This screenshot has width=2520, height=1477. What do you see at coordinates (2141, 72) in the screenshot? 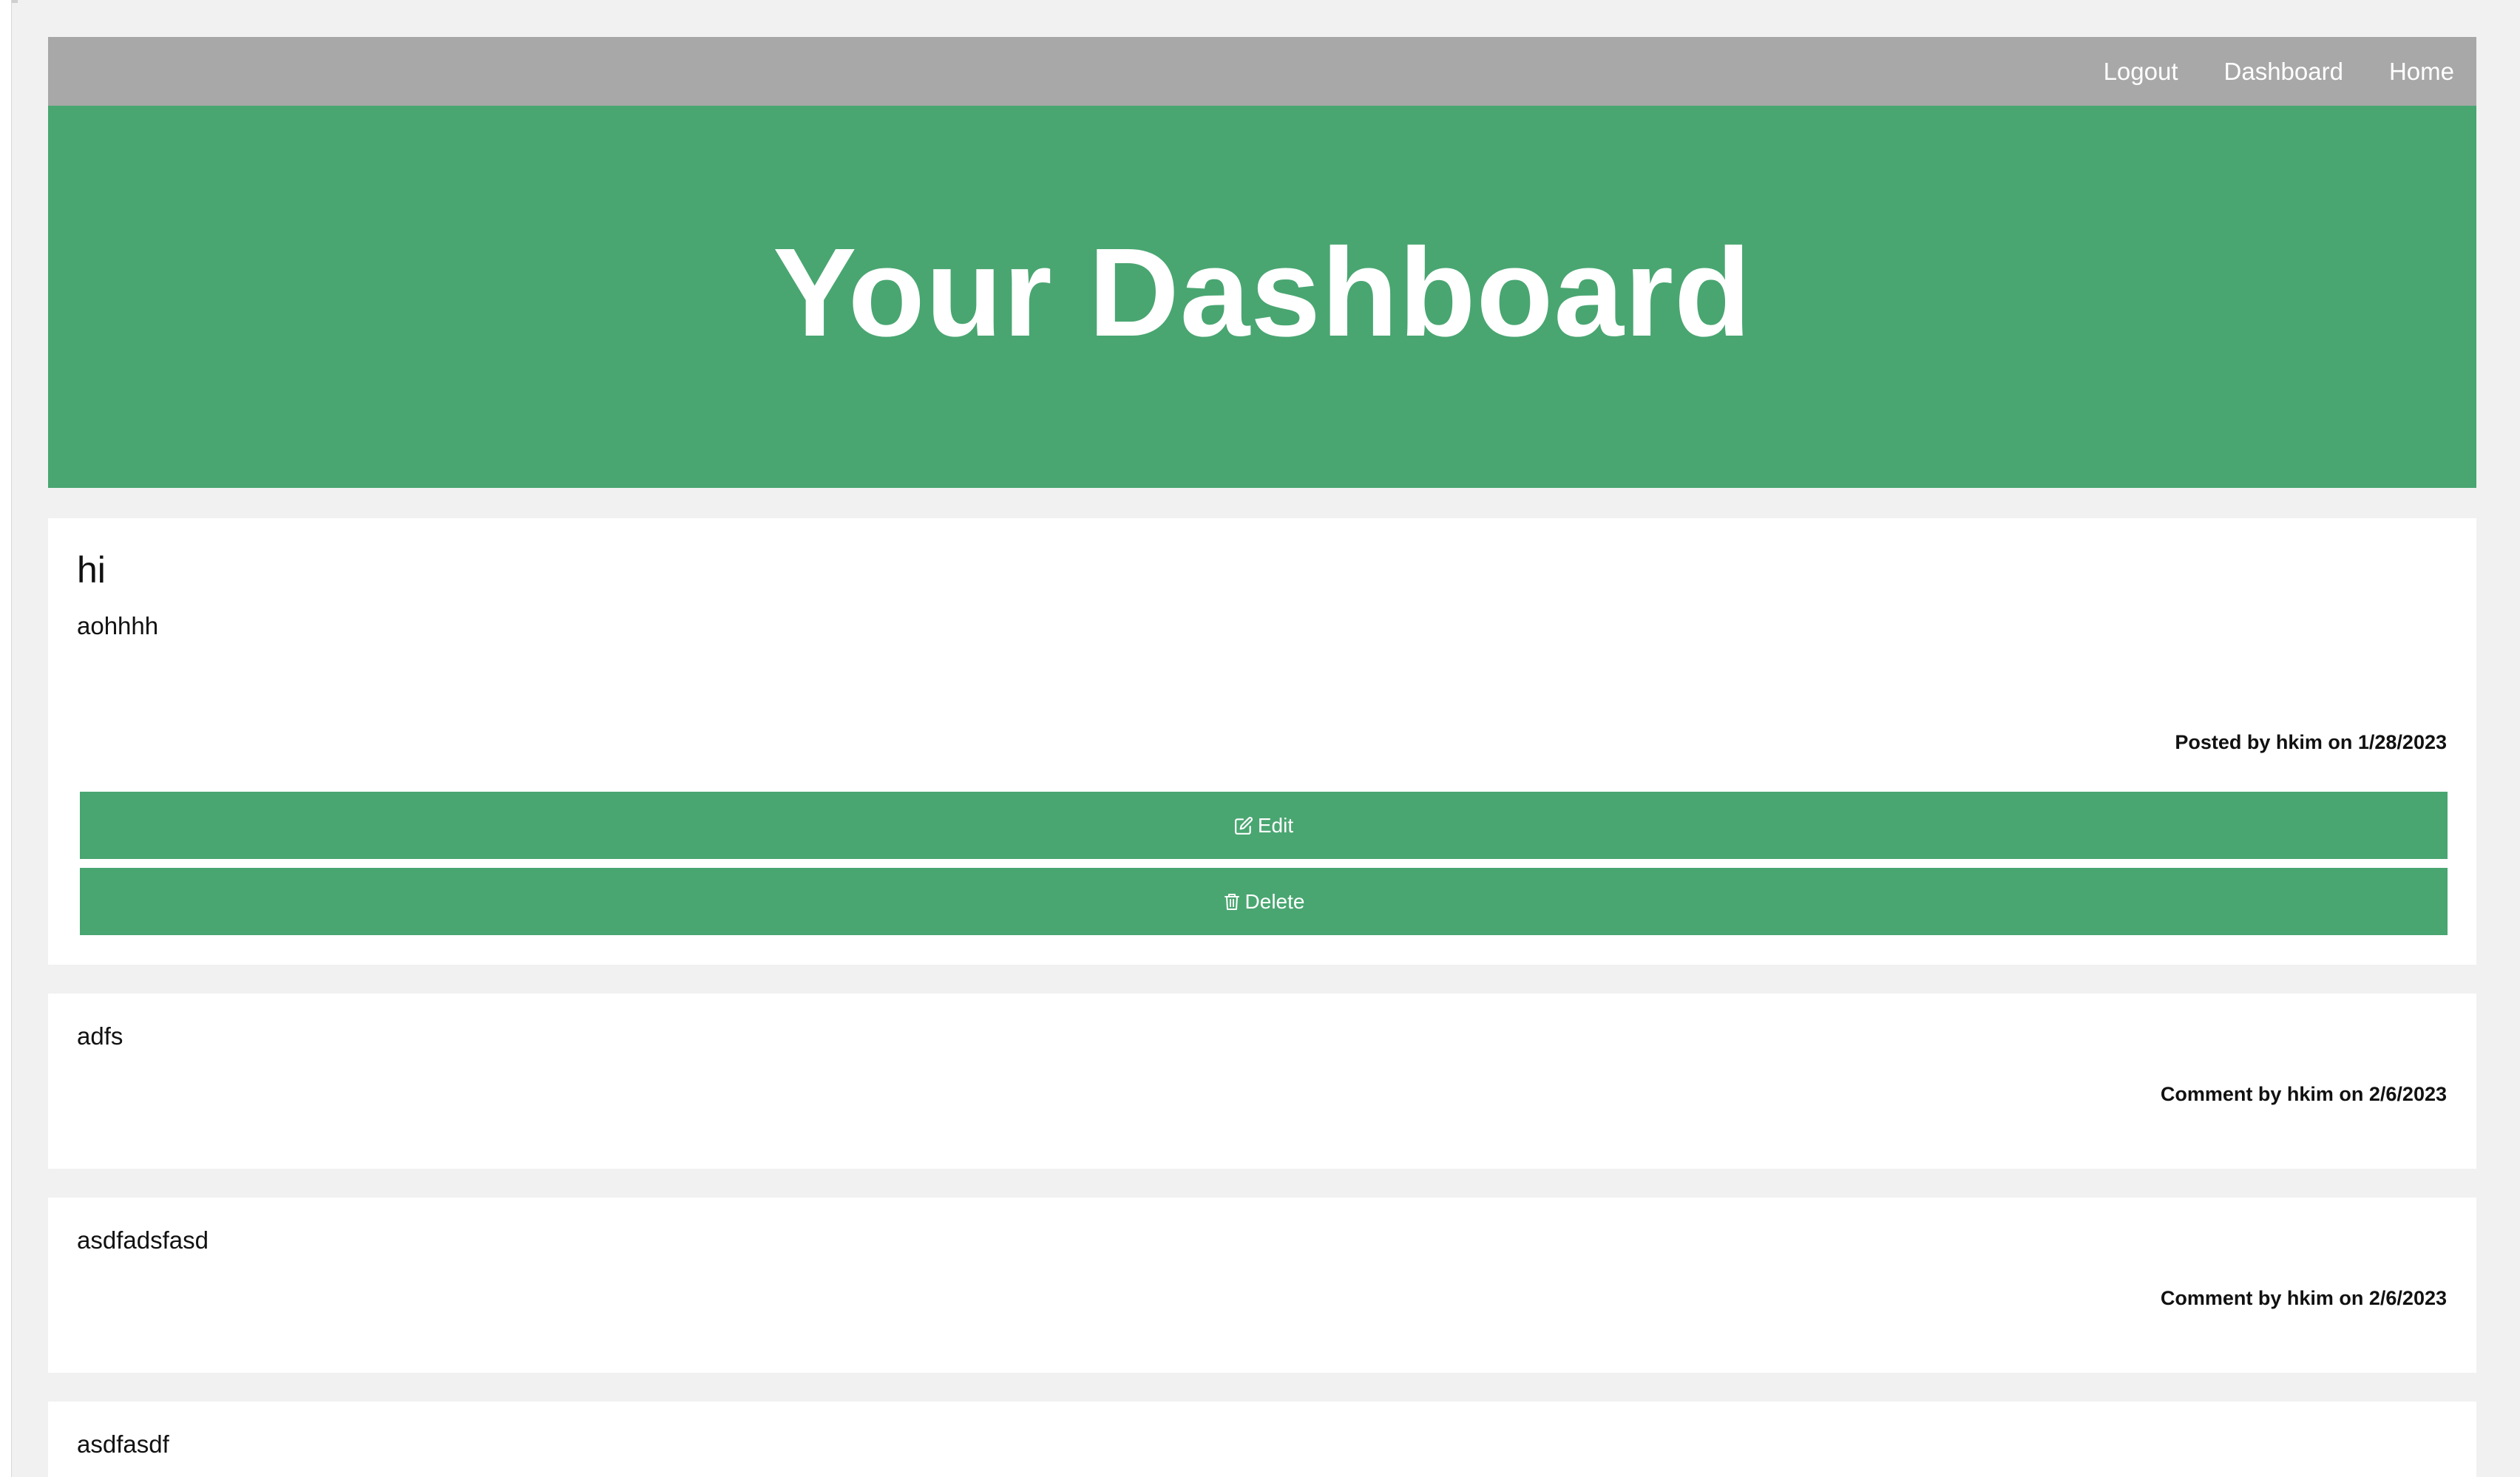
I see `nav-logout-link: Logout` at bounding box center [2141, 72].